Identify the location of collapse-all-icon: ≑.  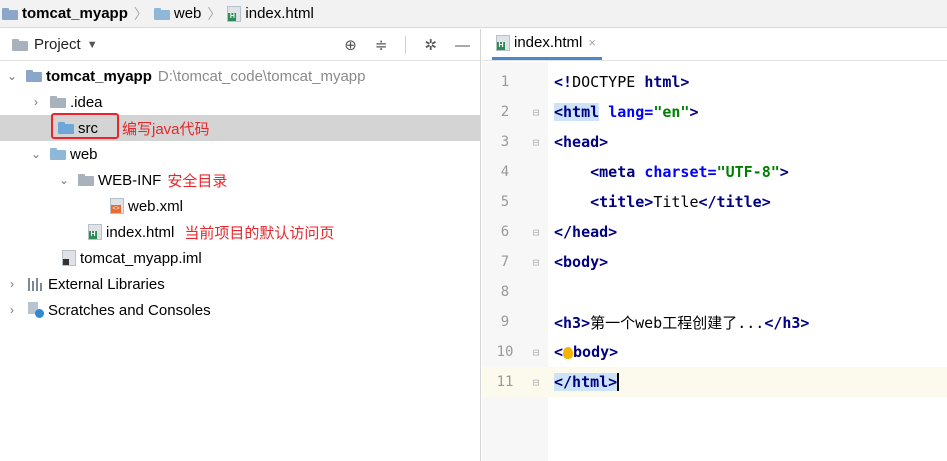
(381, 45).